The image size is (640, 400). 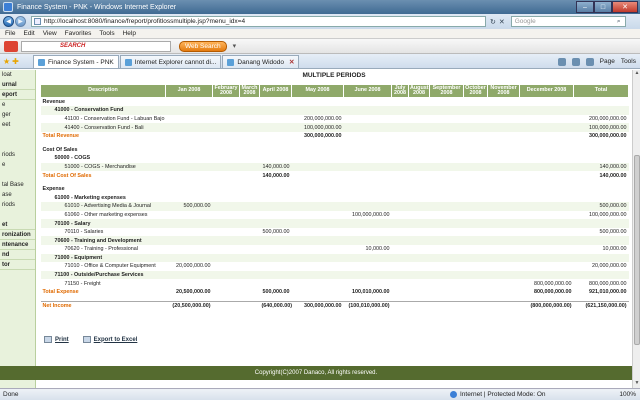 I want to click on menu-help: Help, so click(x=129, y=33).